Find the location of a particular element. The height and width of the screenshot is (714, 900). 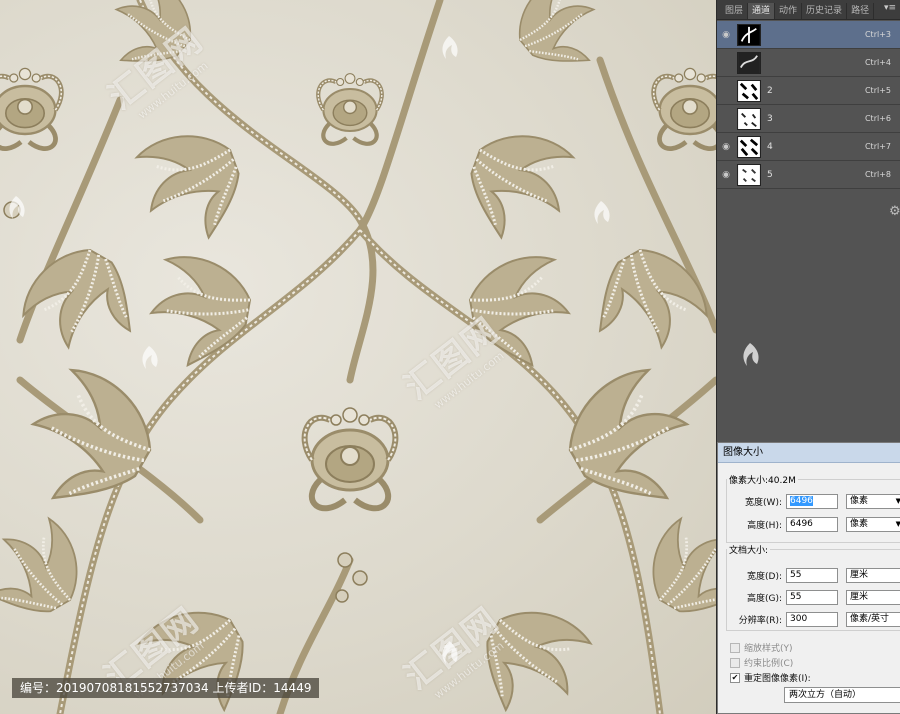

channel-row: 2 Ctrl+5 is located at coordinates (808, 91).